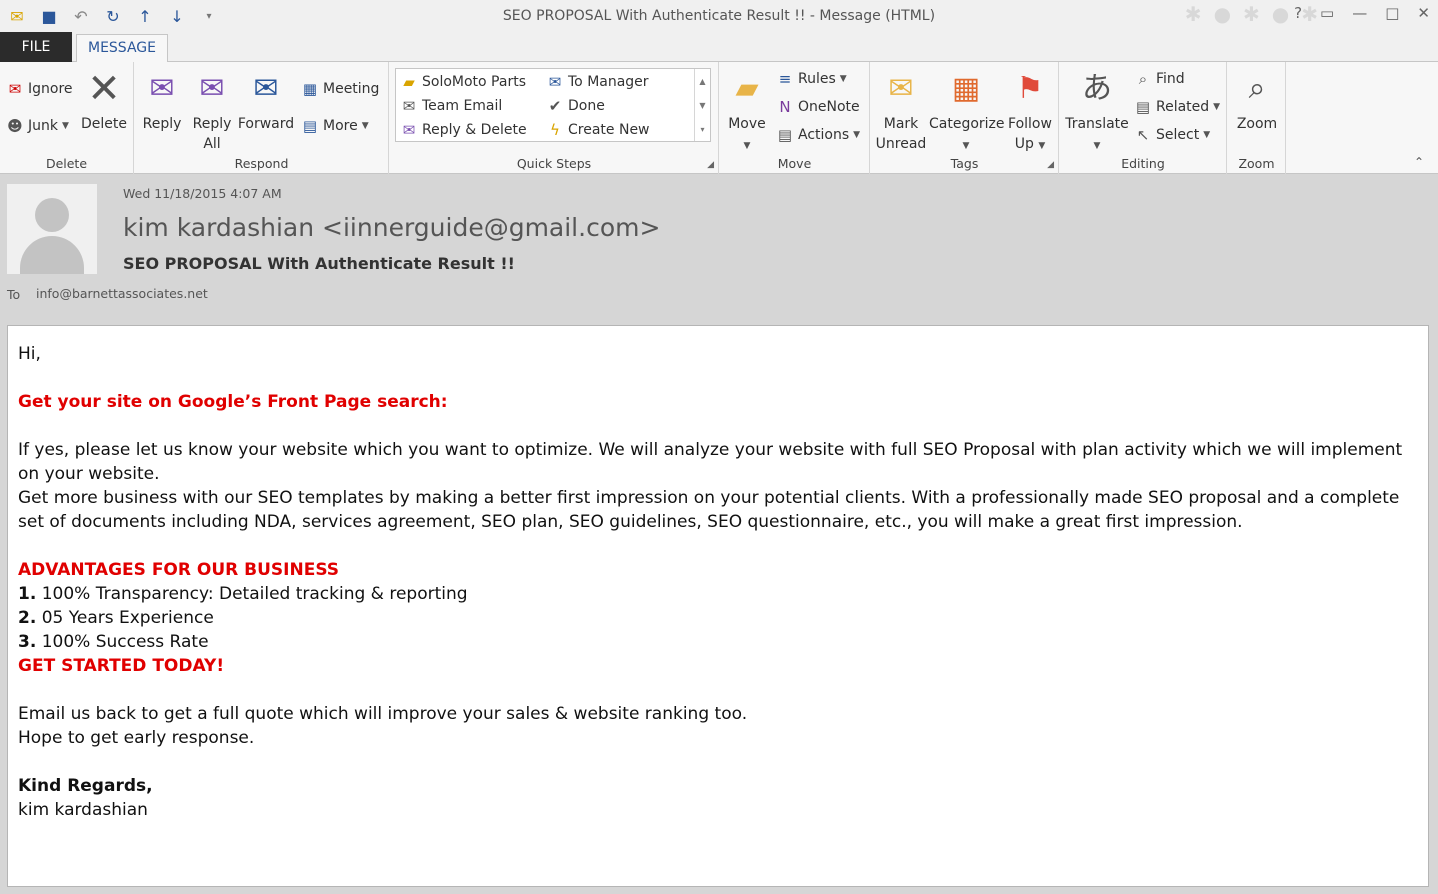 This screenshot has height=894, width=1438. Describe the element at coordinates (1327, 13) in the screenshot. I see `restore-icon: ▭` at that location.